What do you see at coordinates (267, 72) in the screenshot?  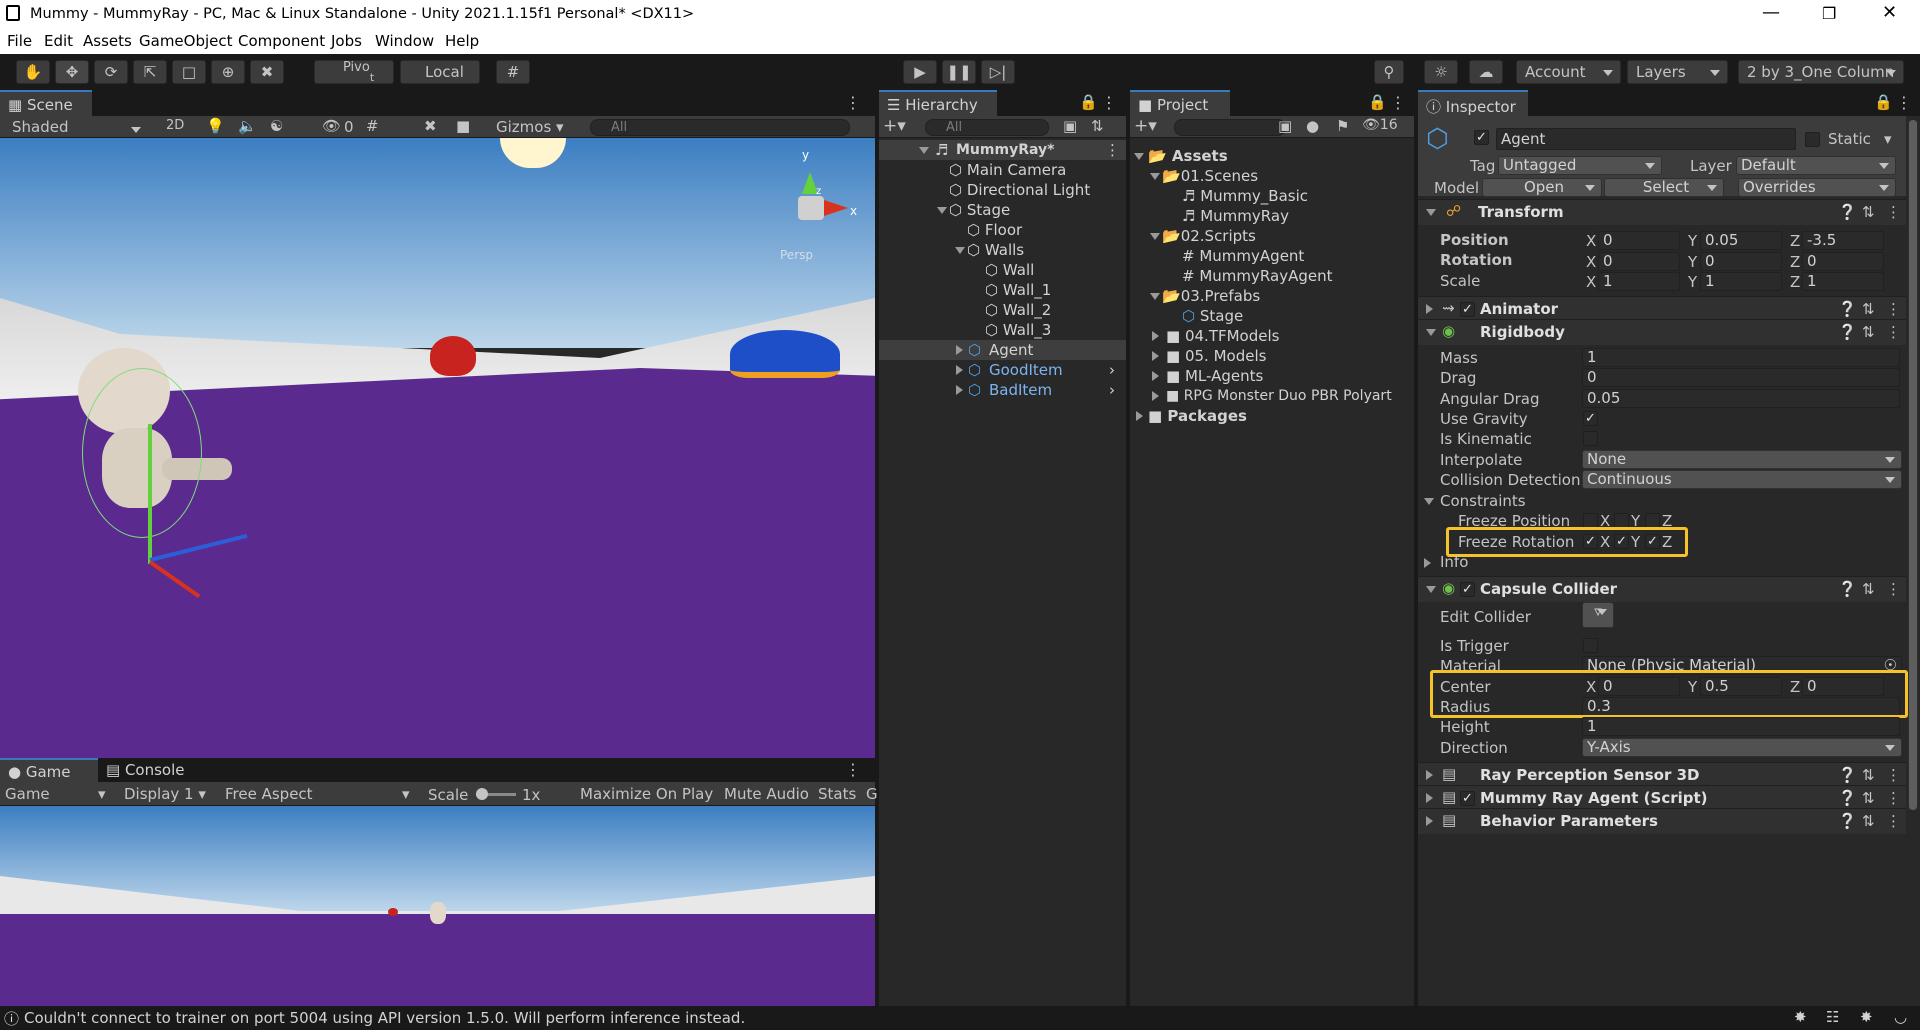 I see `custom-tool-icon: ✖` at bounding box center [267, 72].